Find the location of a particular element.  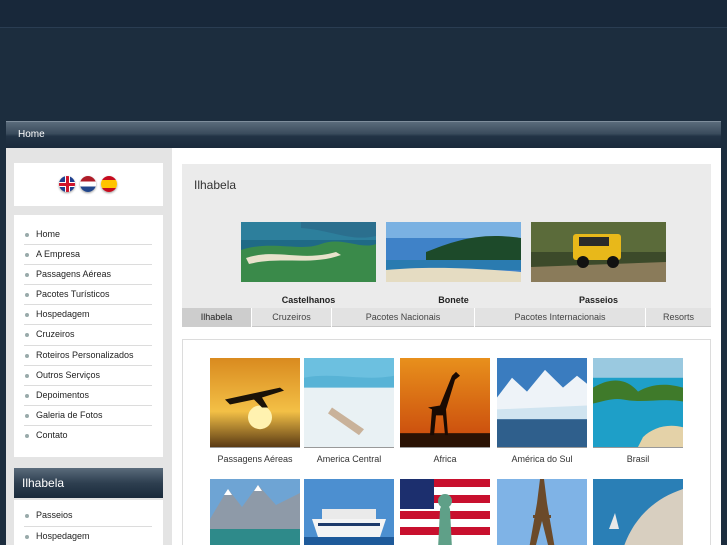

netherlands-flag-icon is located at coordinates (88, 184).